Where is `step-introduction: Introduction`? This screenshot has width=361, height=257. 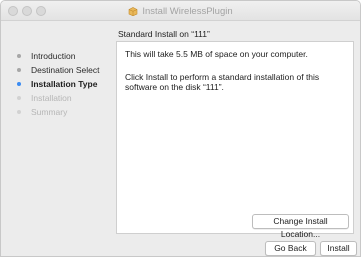
step-introduction: Introduction is located at coordinates (66, 56).